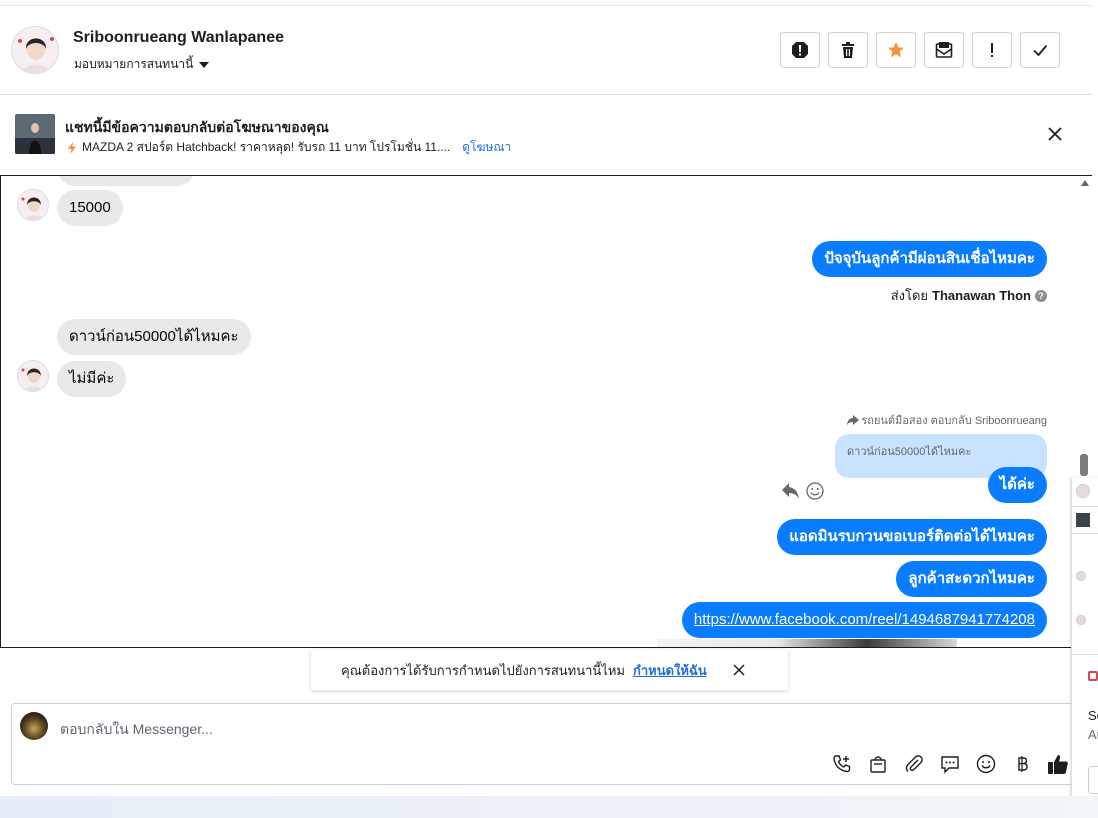 Image resolution: width=1098 pixels, height=818 pixels. I want to click on ad-thumbnail, so click(35, 134).